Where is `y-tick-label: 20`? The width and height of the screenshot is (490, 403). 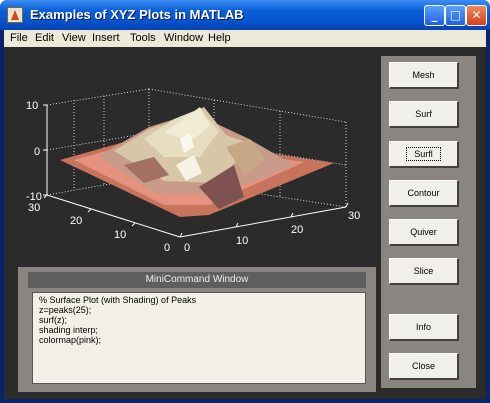
y-tick-label: 20 is located at coordinates (76, 221).